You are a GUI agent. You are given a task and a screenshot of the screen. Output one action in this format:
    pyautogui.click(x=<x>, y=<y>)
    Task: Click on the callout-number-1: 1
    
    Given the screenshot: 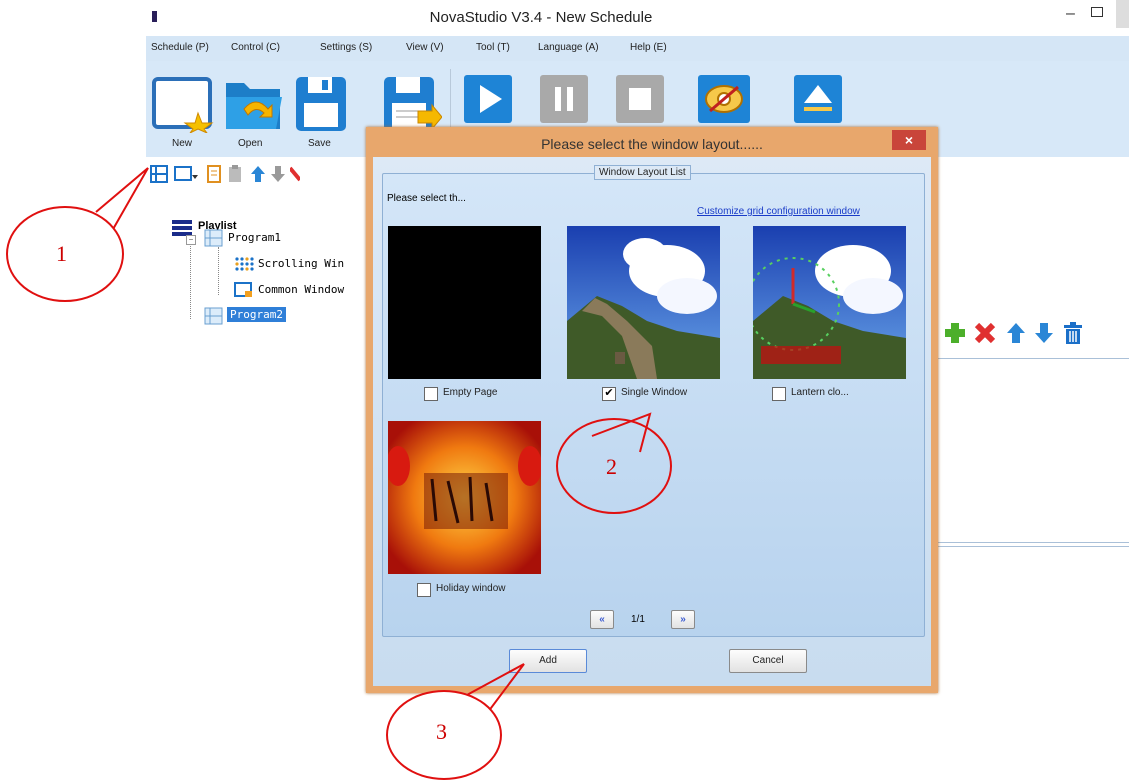 What is the action you would take?
    pyautogui.click(x=61, y=253)
    